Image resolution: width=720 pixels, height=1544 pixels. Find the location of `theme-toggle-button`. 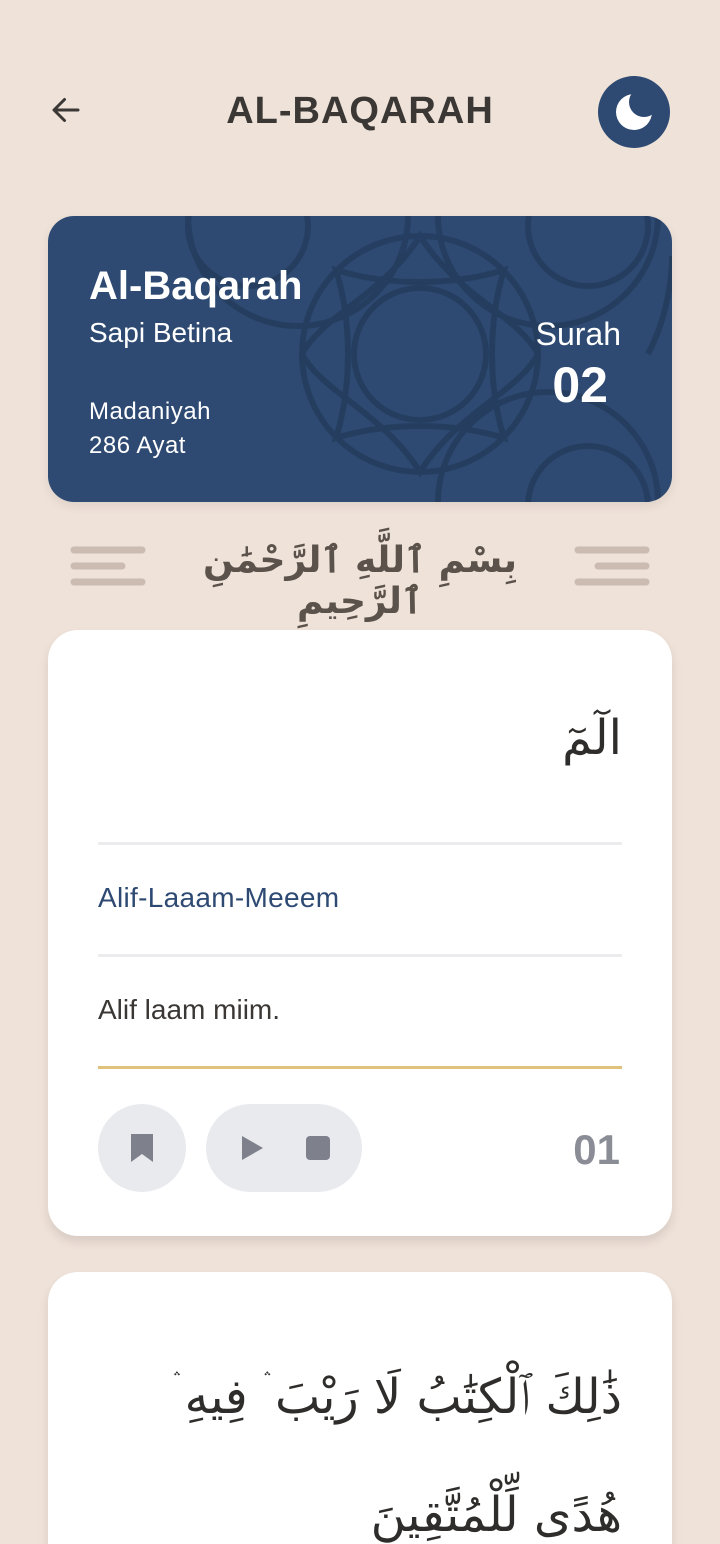

theme-toggle-button is located at coordinates (634, 112).